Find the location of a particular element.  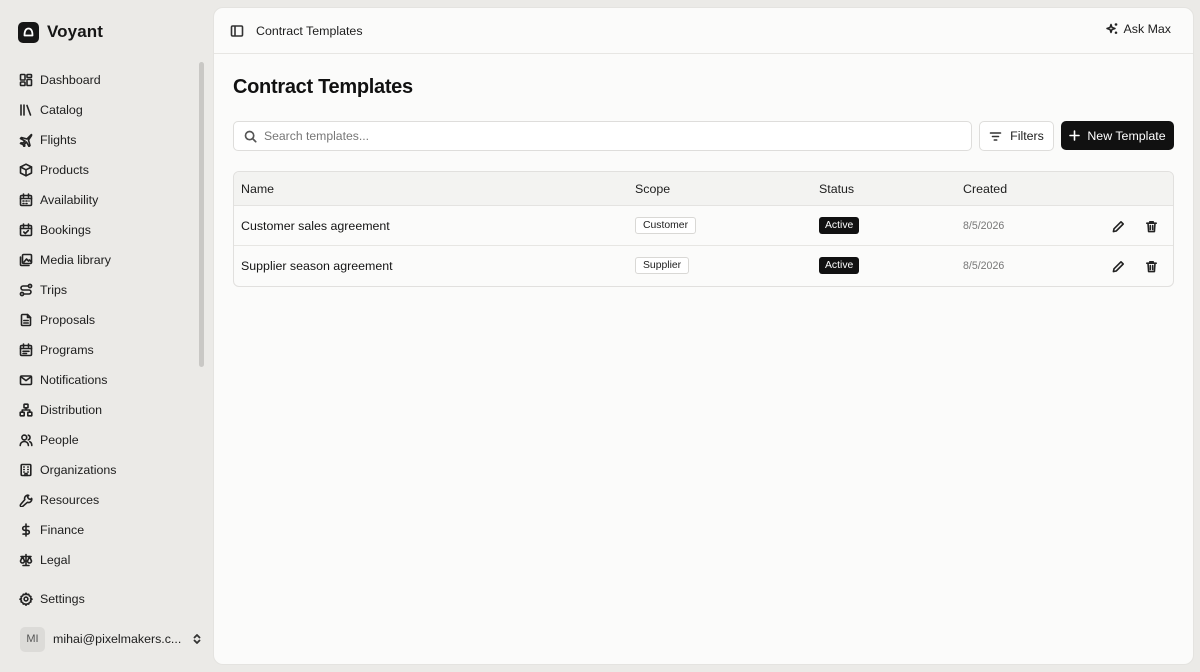

avatar: MI is located at coordinates (32, 639).